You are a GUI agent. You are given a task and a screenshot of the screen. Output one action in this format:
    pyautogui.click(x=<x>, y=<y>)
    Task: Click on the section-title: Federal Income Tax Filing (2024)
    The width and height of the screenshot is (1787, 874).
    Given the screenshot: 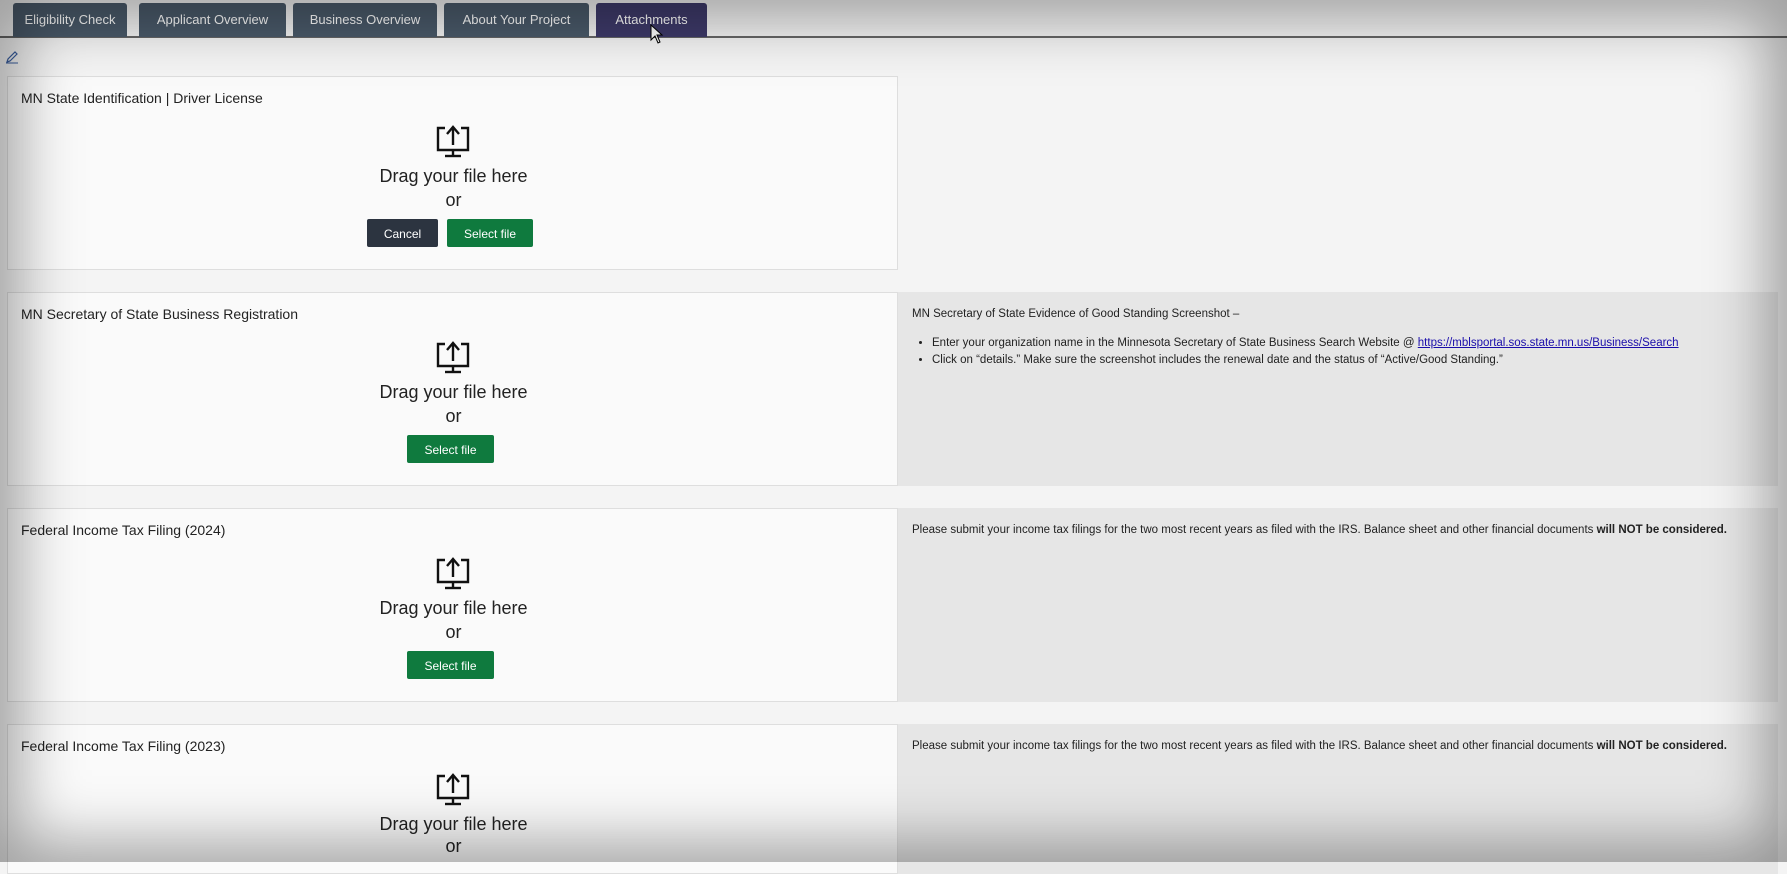 What is the action you would take?
    pyautogui.click(x=123, y=530)
    